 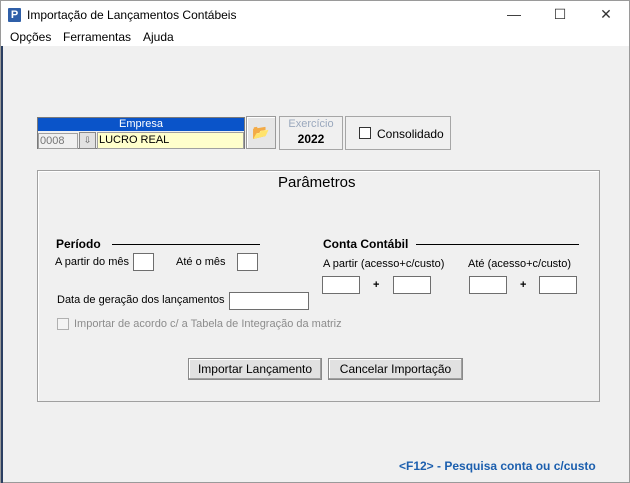 What do you see at coordinates (366, 244) in the screenshot?
I see `conta-contabil-title: Conta Contábil` at bounding box center [366, 244].